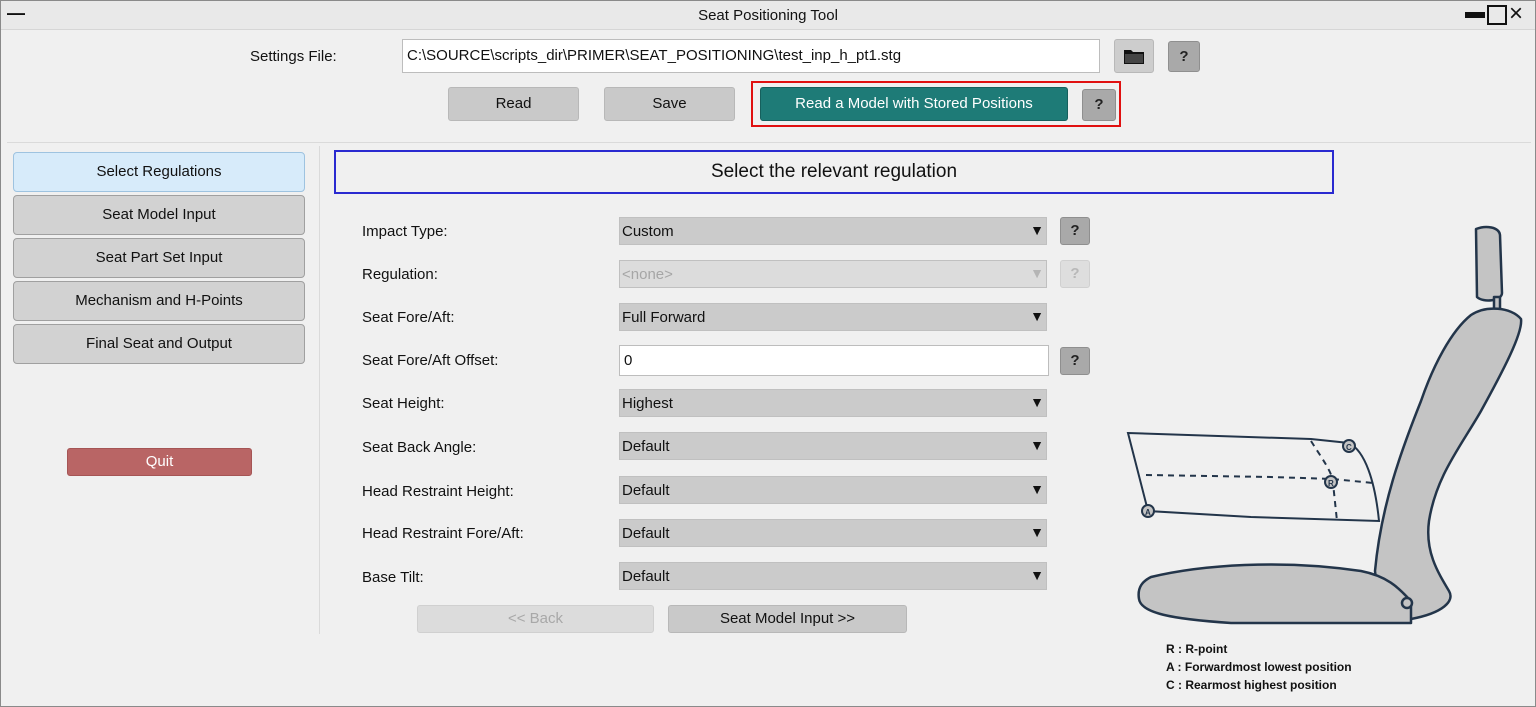 This screenshot has height=707, width=1536. I want to click on read-stored-help-button: ?, so click(1099, 105).